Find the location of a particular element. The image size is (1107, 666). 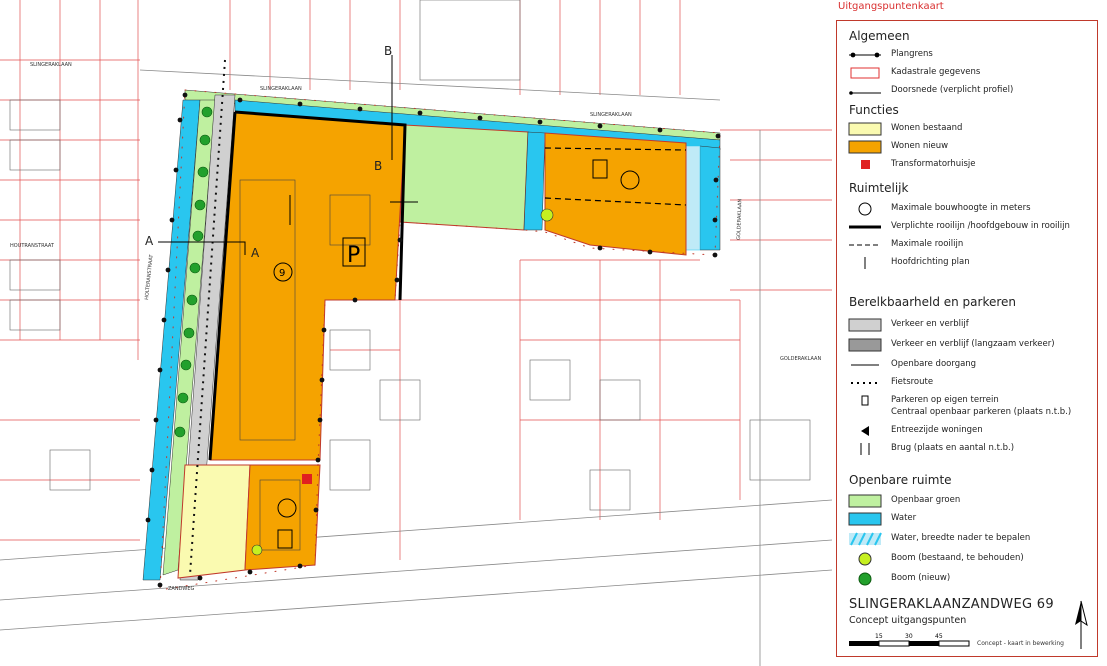

height-marker-label: 9 is located at coordinates (282, 273).